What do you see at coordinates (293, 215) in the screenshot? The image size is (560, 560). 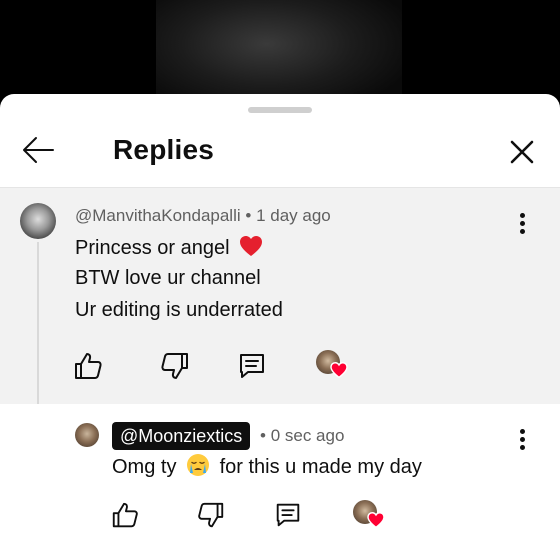 I see `comment-time: 1 day ago` at bounding box center [293, 215].